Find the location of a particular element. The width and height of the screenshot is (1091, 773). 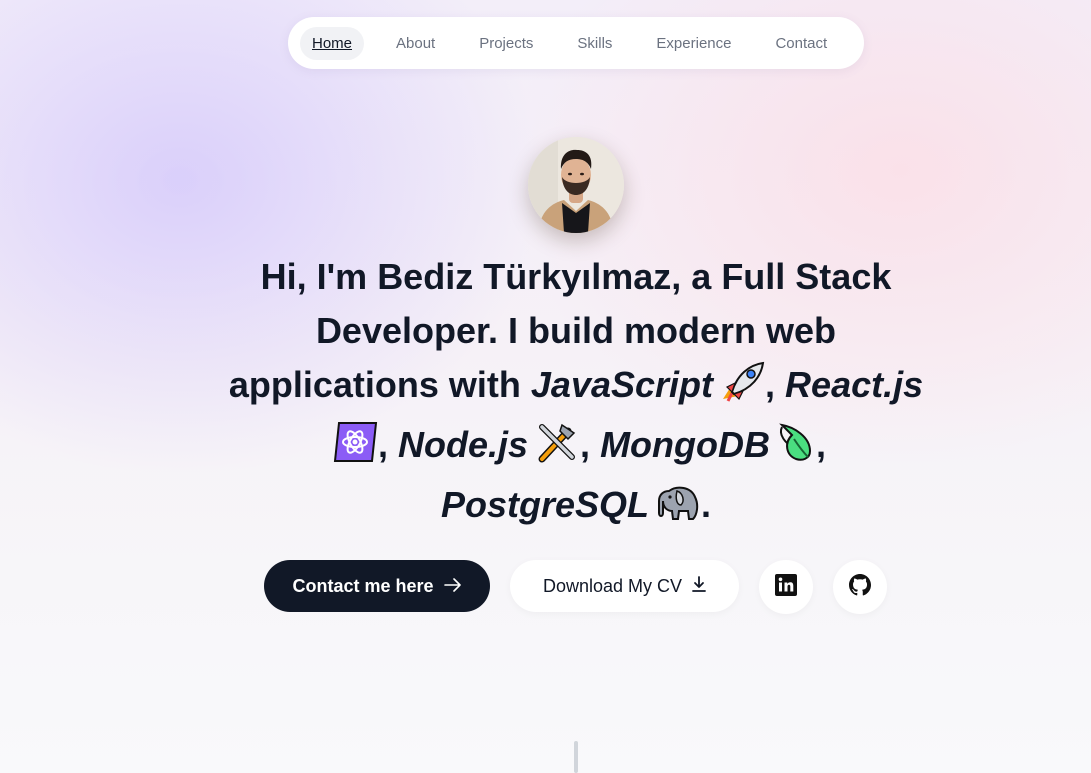

developer-name: Bediz Türkyılmaz is located at coordinates (524, 276).